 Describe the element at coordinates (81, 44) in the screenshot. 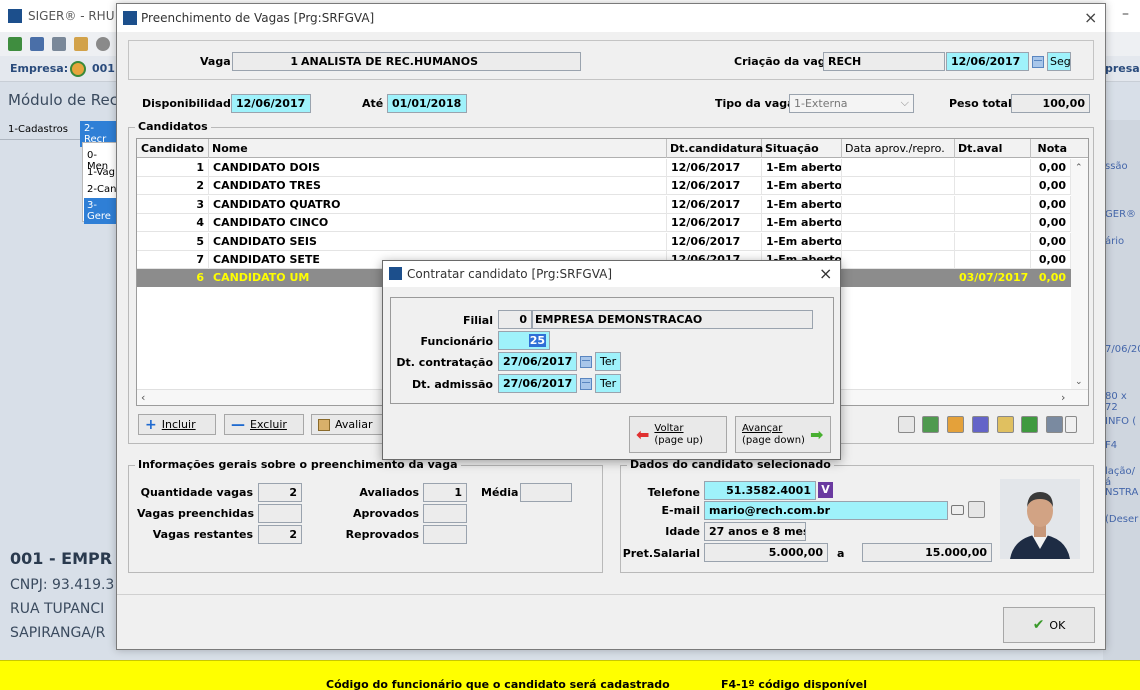

I see `toolbar-grid-icon` at that location.